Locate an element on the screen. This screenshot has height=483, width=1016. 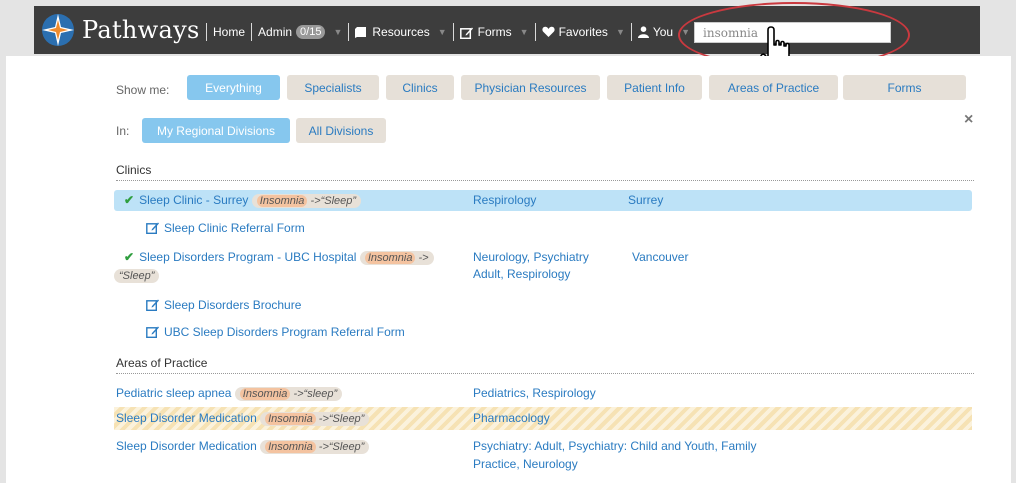
close-icon: × is located at coordinates (968, 120).